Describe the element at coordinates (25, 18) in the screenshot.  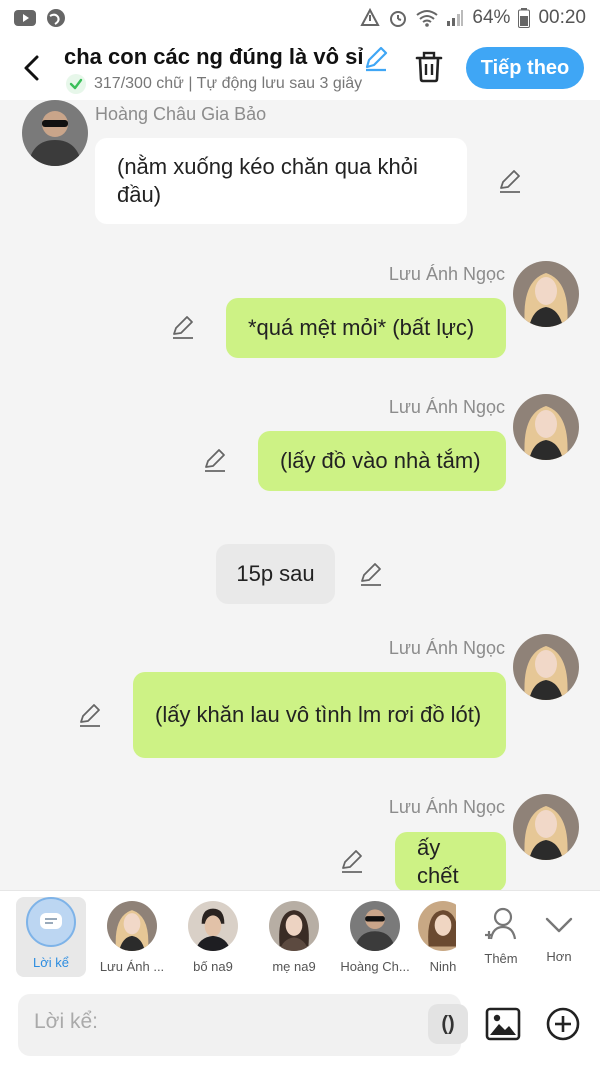
I see `youtube-icon` at that location.